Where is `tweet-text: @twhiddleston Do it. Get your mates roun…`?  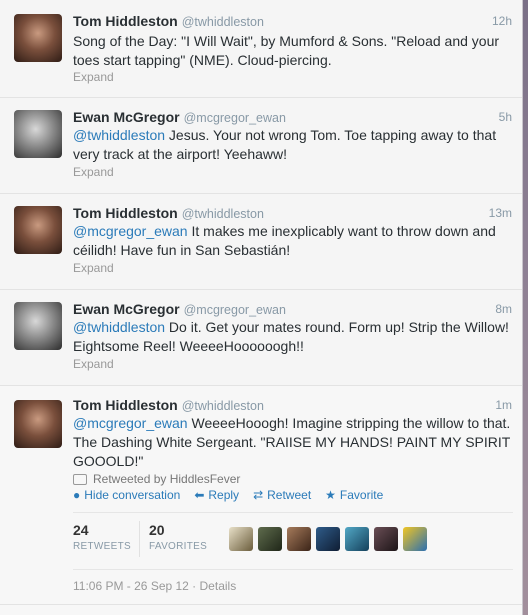
tweet-text: @twhiddleston Do it. Get your mates roun… is located at coordinates (293, 337).